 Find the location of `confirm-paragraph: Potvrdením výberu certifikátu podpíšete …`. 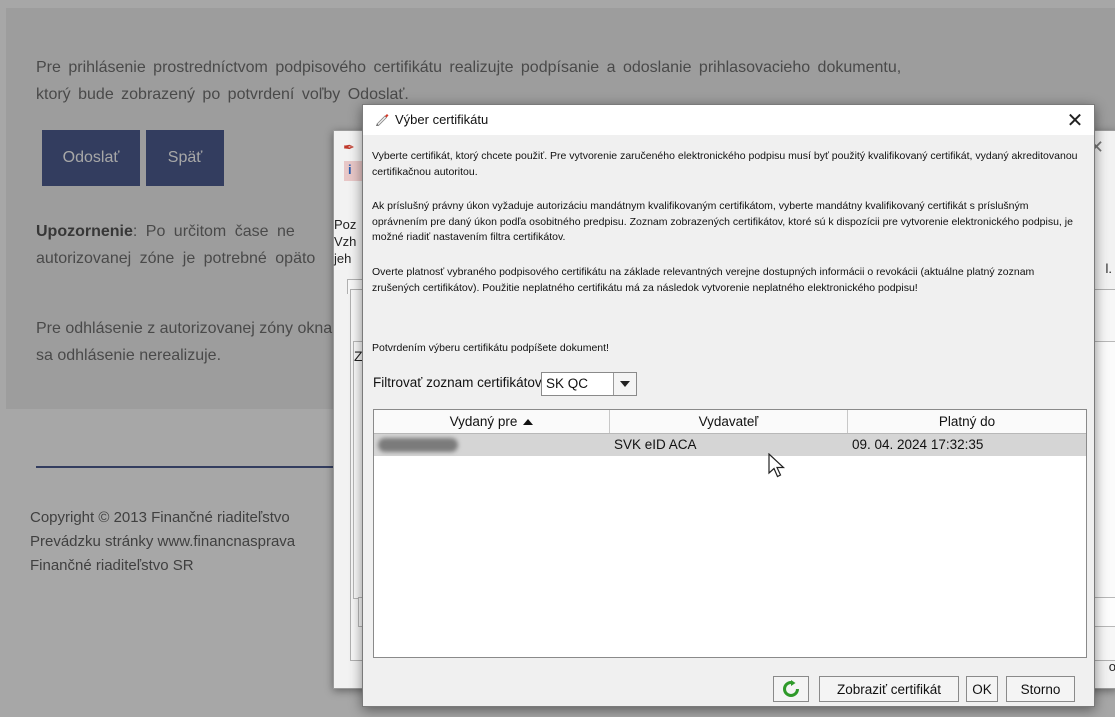

confirm-paragraph: Potvrdením výberu certifikátu podpíšete … is located at coordinates (490, 348).